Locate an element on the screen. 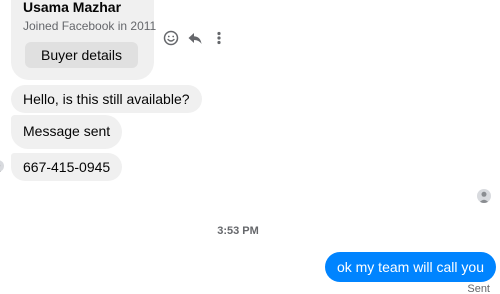  incoming-message: Message sent is located at coordinates (67, 132).